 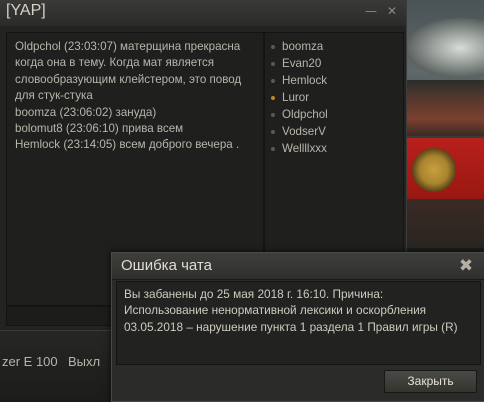 I want to click on message-line: boomza (23:06:02) зануда), so click(x=86, y=112).